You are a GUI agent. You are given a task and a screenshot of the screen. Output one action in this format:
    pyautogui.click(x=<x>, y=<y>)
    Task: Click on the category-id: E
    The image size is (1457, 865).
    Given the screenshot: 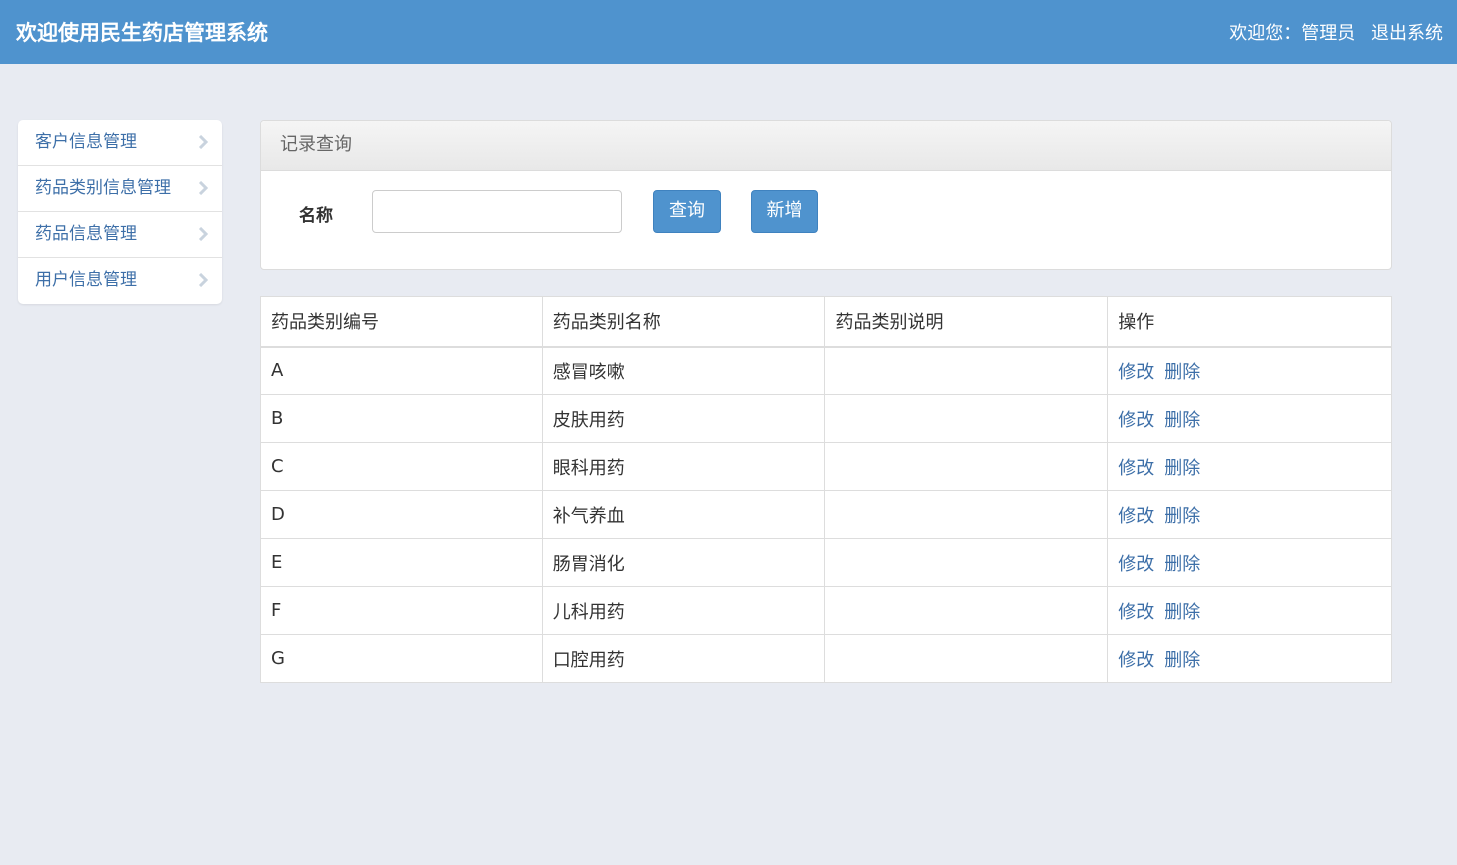 What is the action you would take?
    pyautogui.click(x=401, y=562)
    